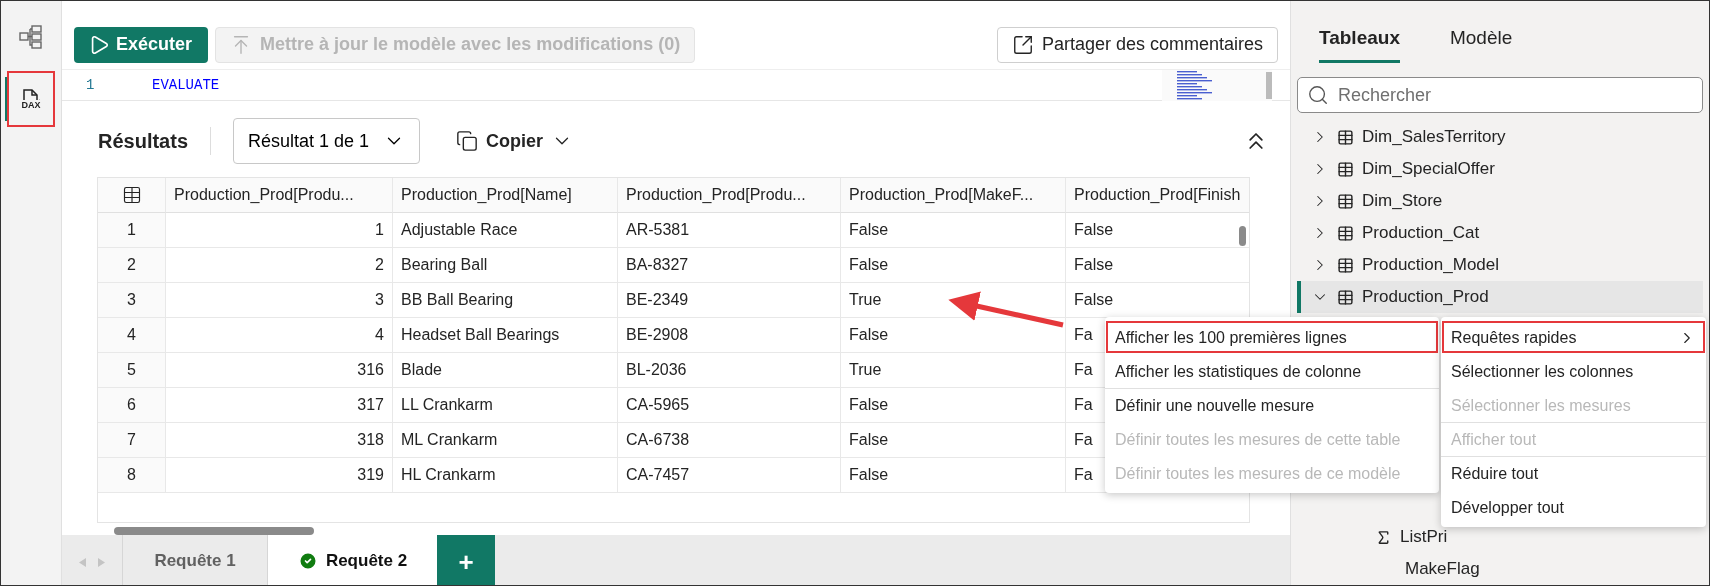  I want to click on row-number: 4, so click(132, 335).